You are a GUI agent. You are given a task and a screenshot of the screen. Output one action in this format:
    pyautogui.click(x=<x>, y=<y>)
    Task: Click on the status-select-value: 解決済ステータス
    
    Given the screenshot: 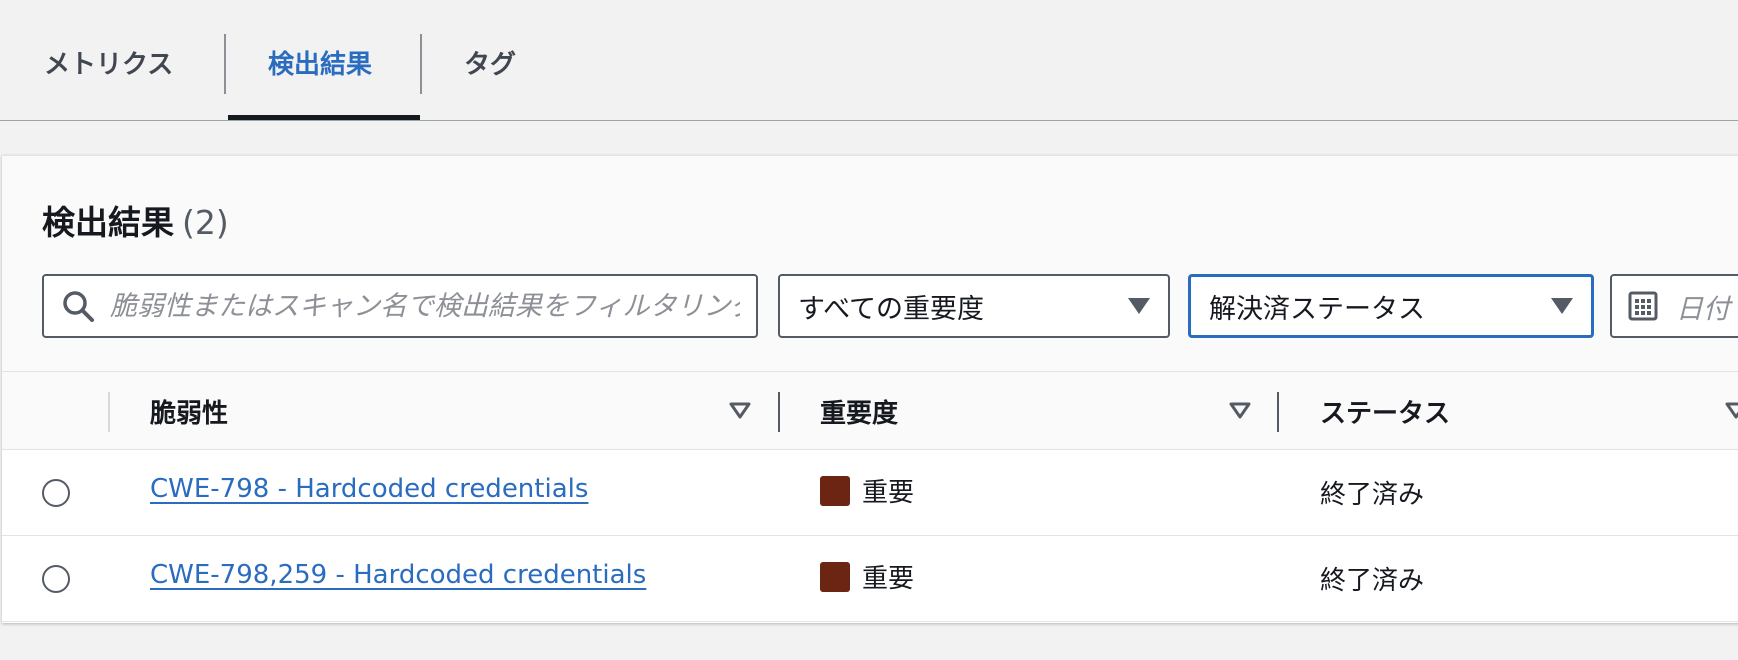 What is the action you would take?
    pyautogui.click(x=1317, y=309)
    